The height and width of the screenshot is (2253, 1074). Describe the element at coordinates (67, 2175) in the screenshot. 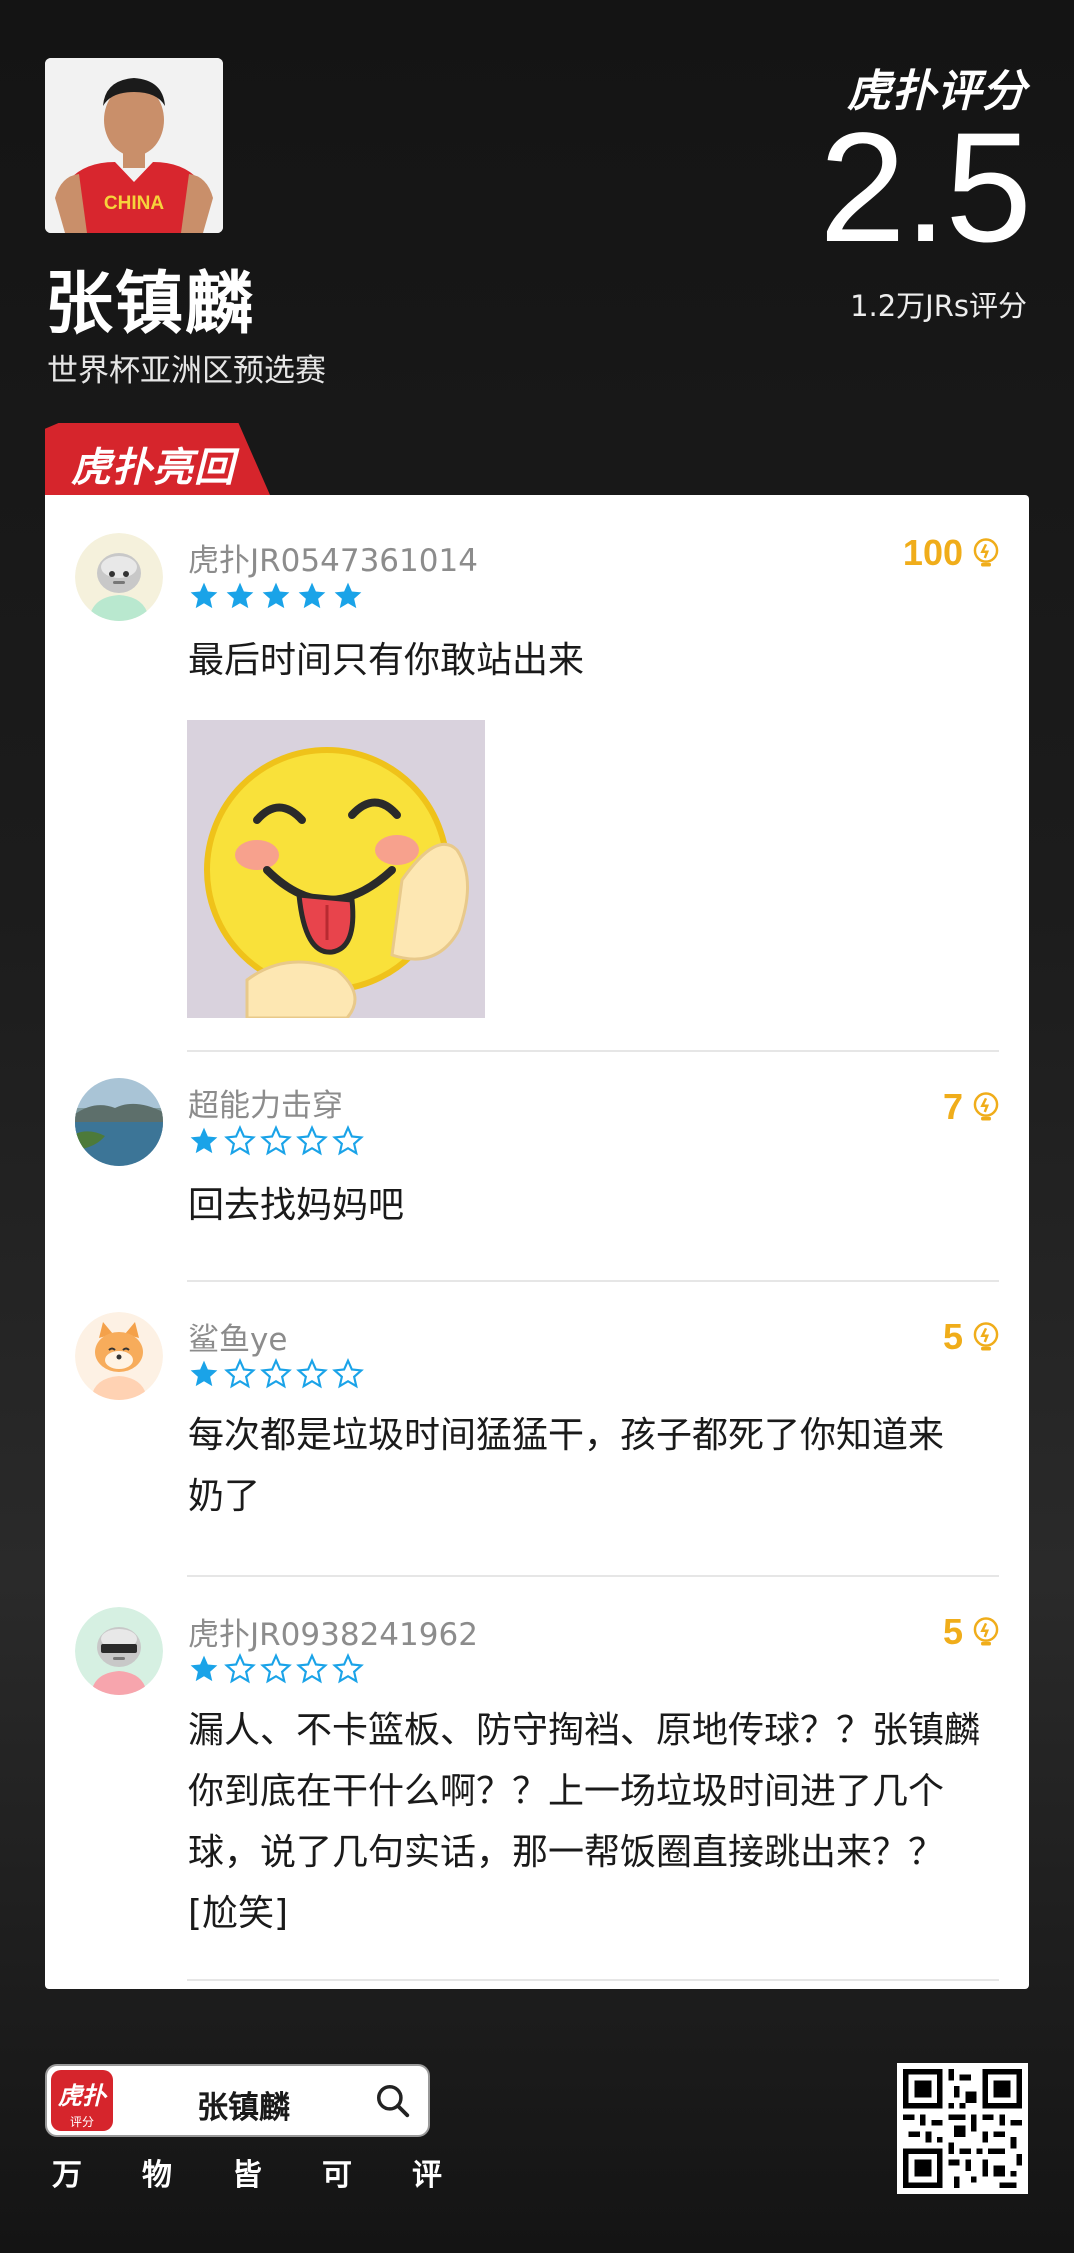

I see `slogan-char: 万` at that location.